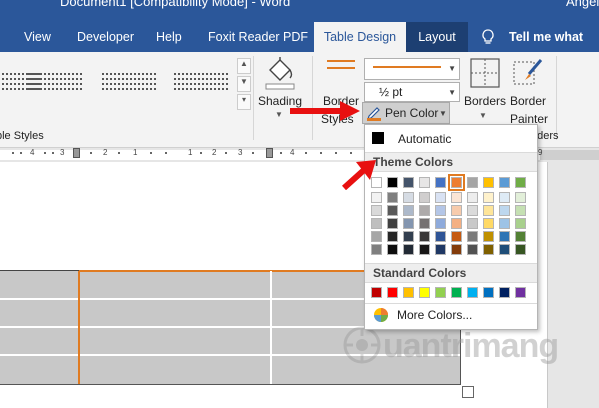  What do you see at coordinates (468, 392) in the screenshot?
I see `table-resize-handle` at bounding box center [468, 392].